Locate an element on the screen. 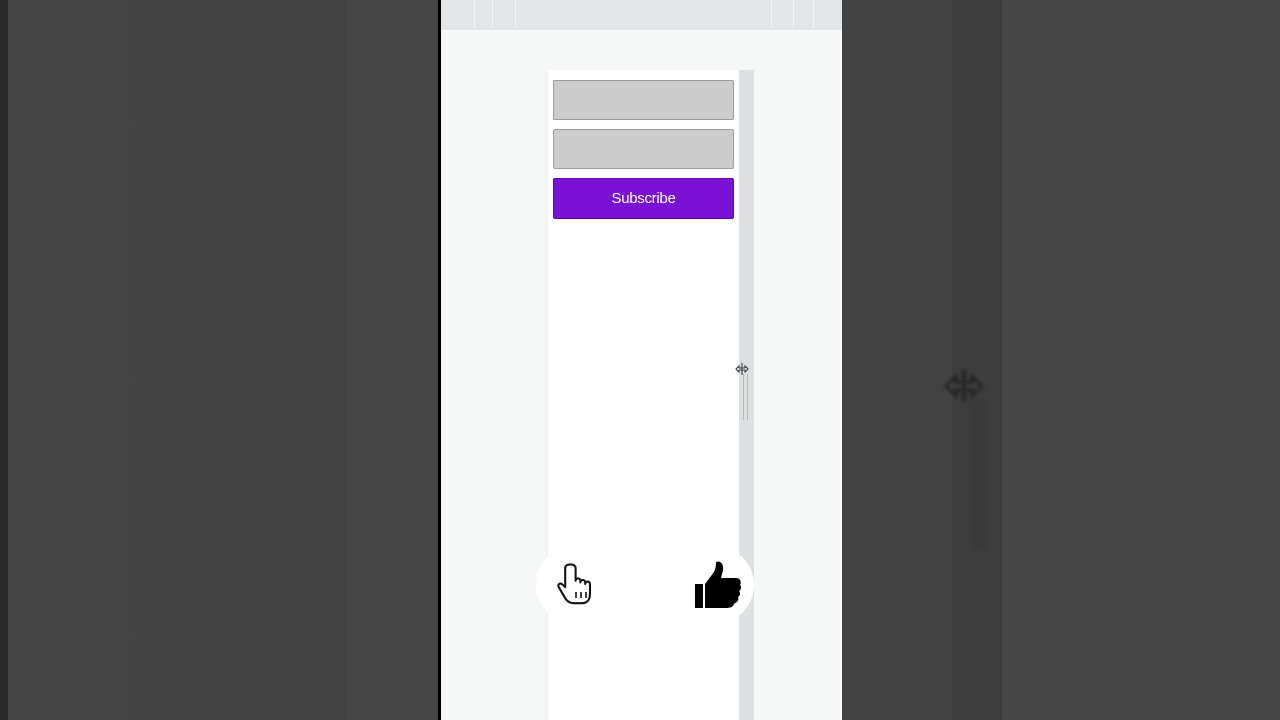  backdrop-edge is located at coordinates (4, 360).